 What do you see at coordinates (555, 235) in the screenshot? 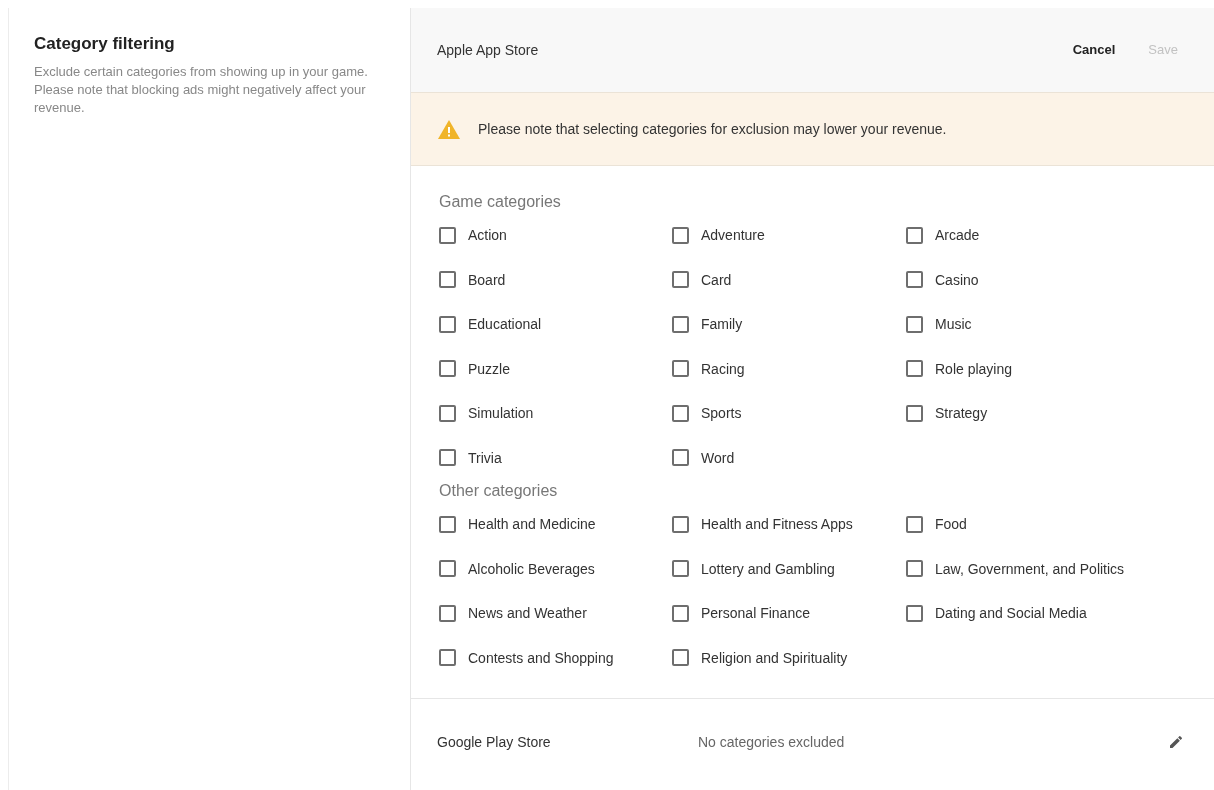
I see `category-checkbox: Action` at bounding box center [555, 235].